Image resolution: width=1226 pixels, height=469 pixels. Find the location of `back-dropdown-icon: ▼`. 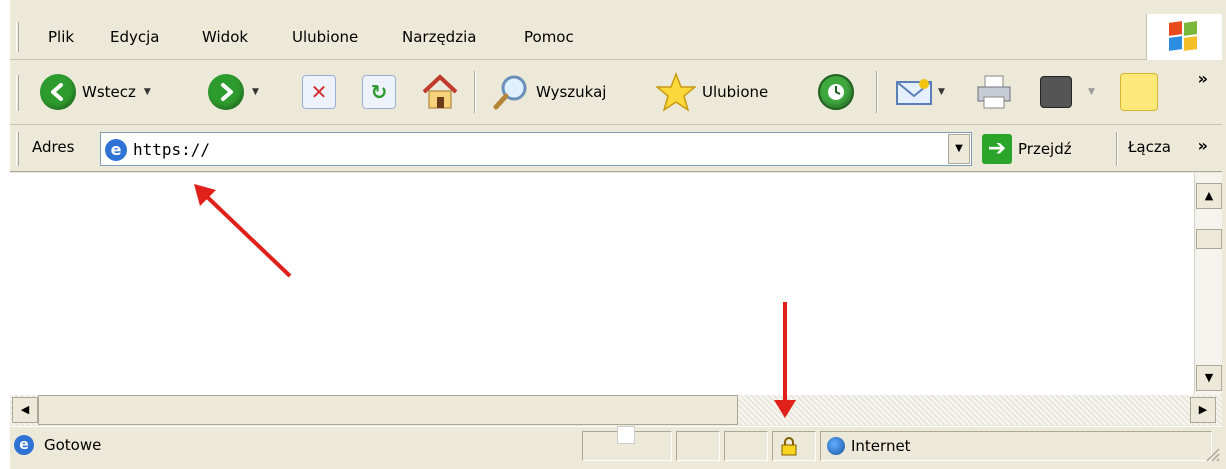

back-dropdown-icon: ▼ is located at coordinates (147, 92).